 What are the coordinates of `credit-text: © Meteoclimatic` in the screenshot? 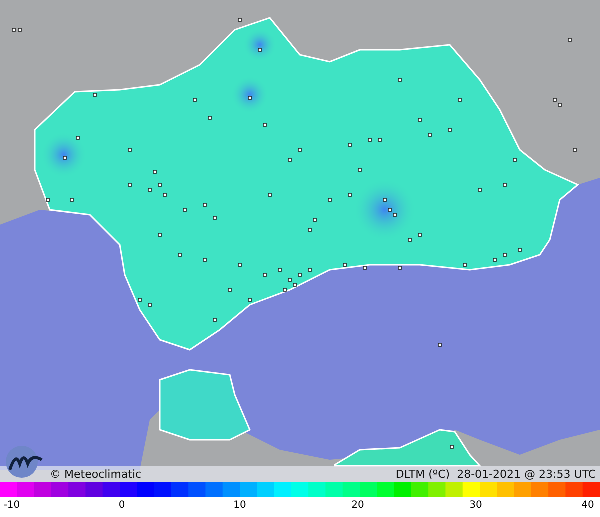 It's located at (96, 474).